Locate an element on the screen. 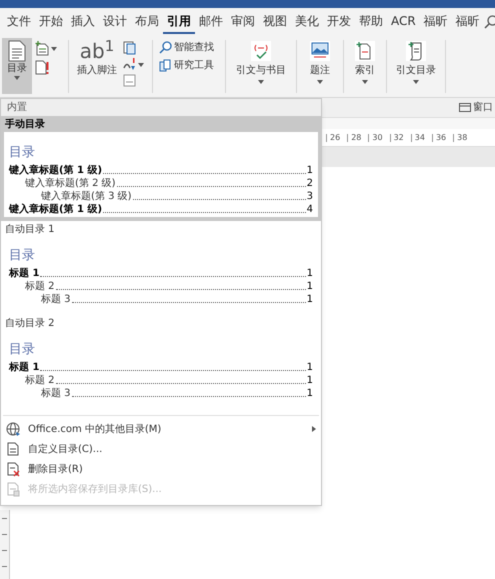 This screenshot has height=579, width=495. ribbon-button: 引文目录 is located at coordinates (416, 65).